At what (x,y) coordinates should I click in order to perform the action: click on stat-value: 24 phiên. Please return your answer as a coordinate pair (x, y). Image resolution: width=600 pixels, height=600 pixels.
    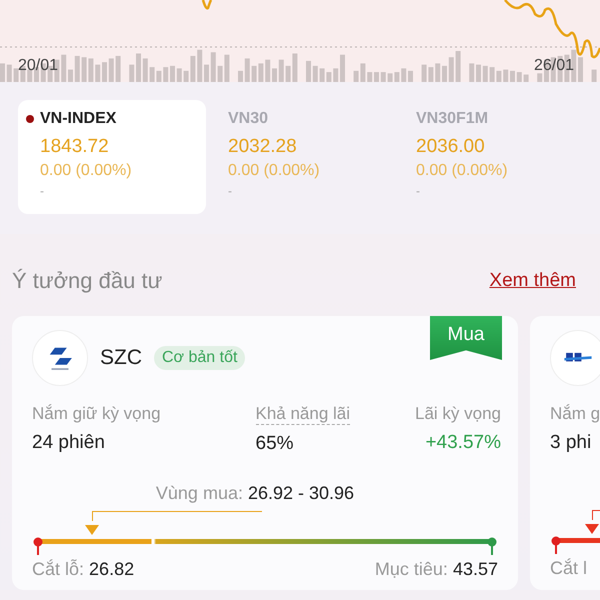
    Looking at the image, I should click on (69, 443).